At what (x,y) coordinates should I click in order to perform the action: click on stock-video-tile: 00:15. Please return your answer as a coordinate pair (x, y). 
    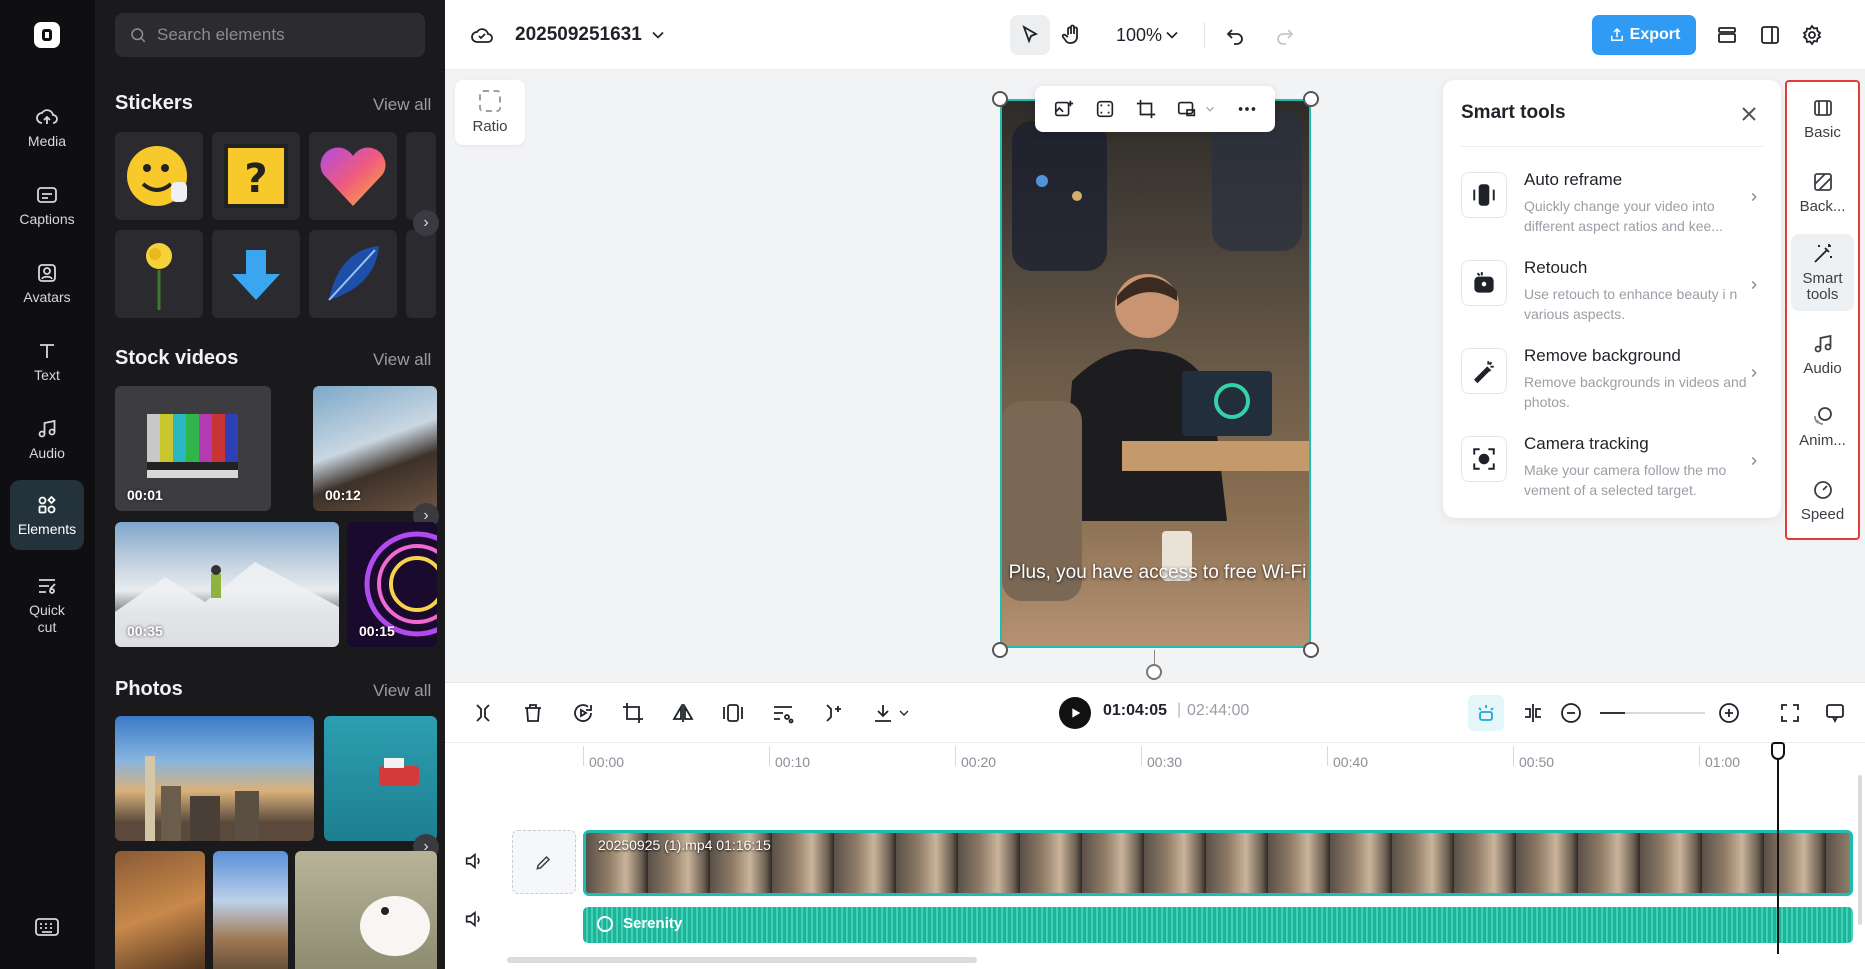
    Looking at the image, I should click on (392, 584).